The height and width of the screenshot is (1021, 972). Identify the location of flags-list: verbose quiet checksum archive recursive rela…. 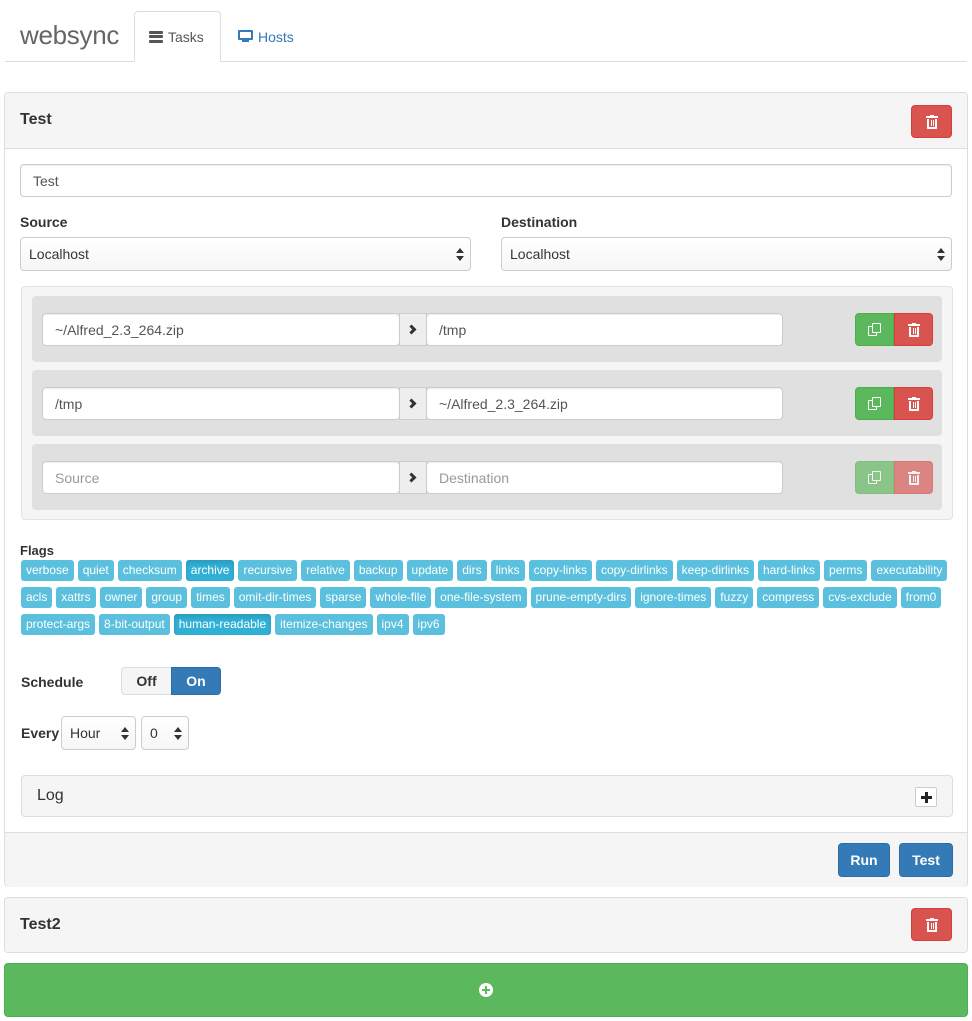
(486, 597).